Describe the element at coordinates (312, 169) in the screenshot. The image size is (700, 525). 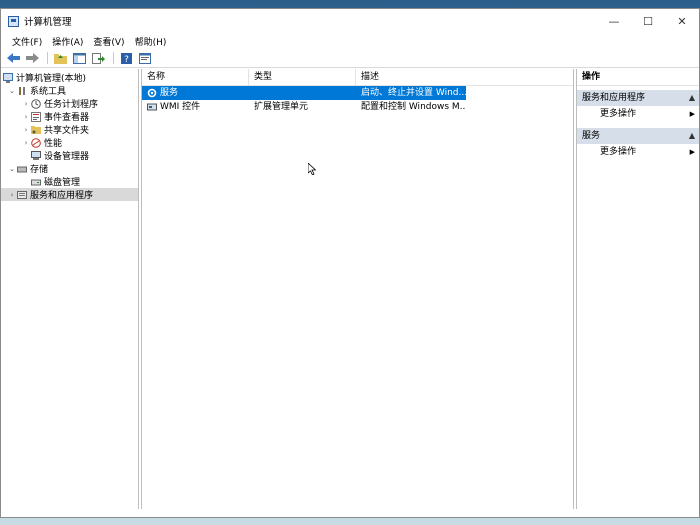
I see `mouse-pointer-icon` at that location.